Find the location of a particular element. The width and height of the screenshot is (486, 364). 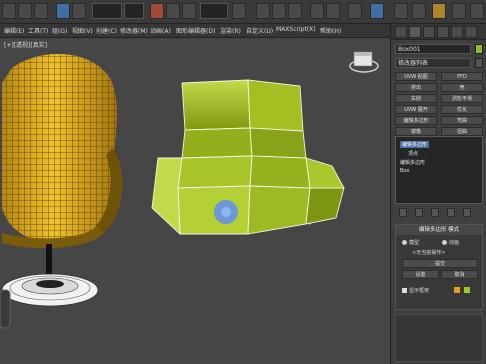

snap-icon is located at coordinates (263, 11).